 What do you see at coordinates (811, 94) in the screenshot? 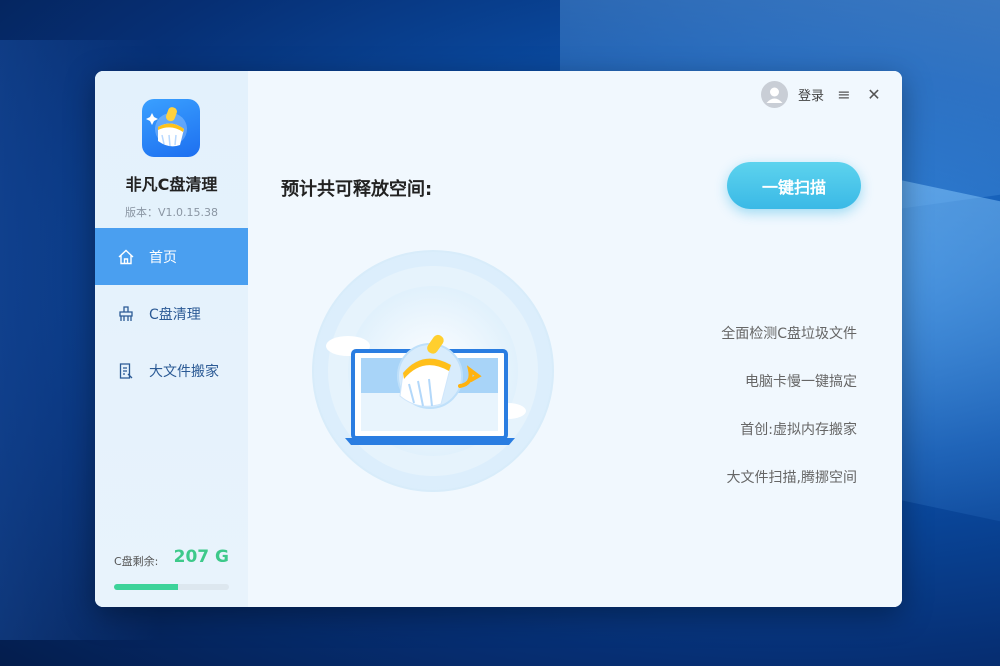
I see `login-link: 登录` at bounding box center [811, 94].